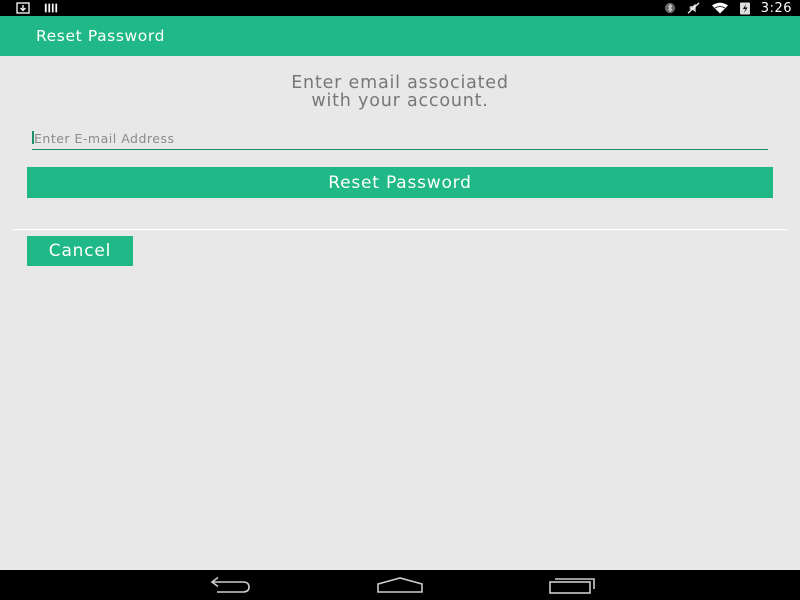 The width and height of the screenshot is (800, 600). What do you see at coordinates (572, 585) in the screenshot?
I see `recents-icon` at bounding box center [572, 585].